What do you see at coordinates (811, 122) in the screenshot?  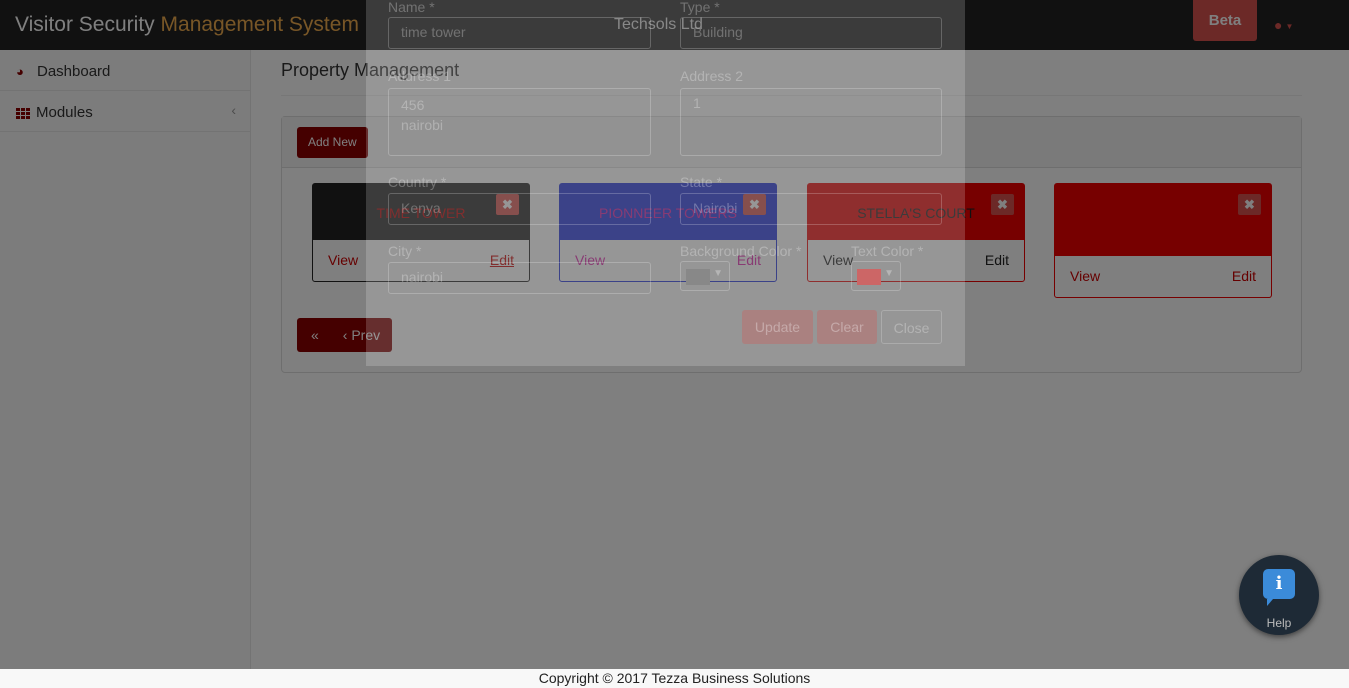 I see `address2-textarea: 1` at bounding box center [811, 122].